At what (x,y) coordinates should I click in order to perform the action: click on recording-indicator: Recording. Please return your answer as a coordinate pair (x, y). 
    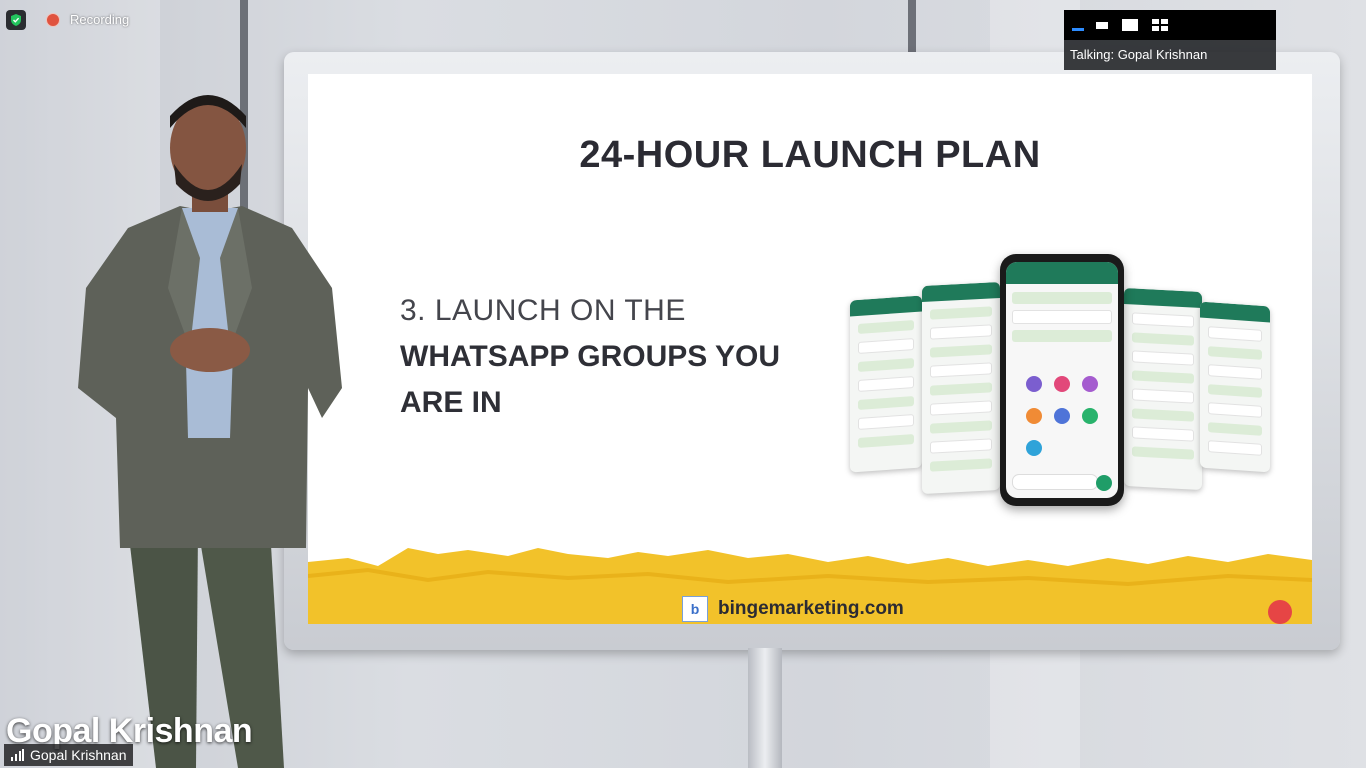
    Looking at the image, I should click on (87, 19).